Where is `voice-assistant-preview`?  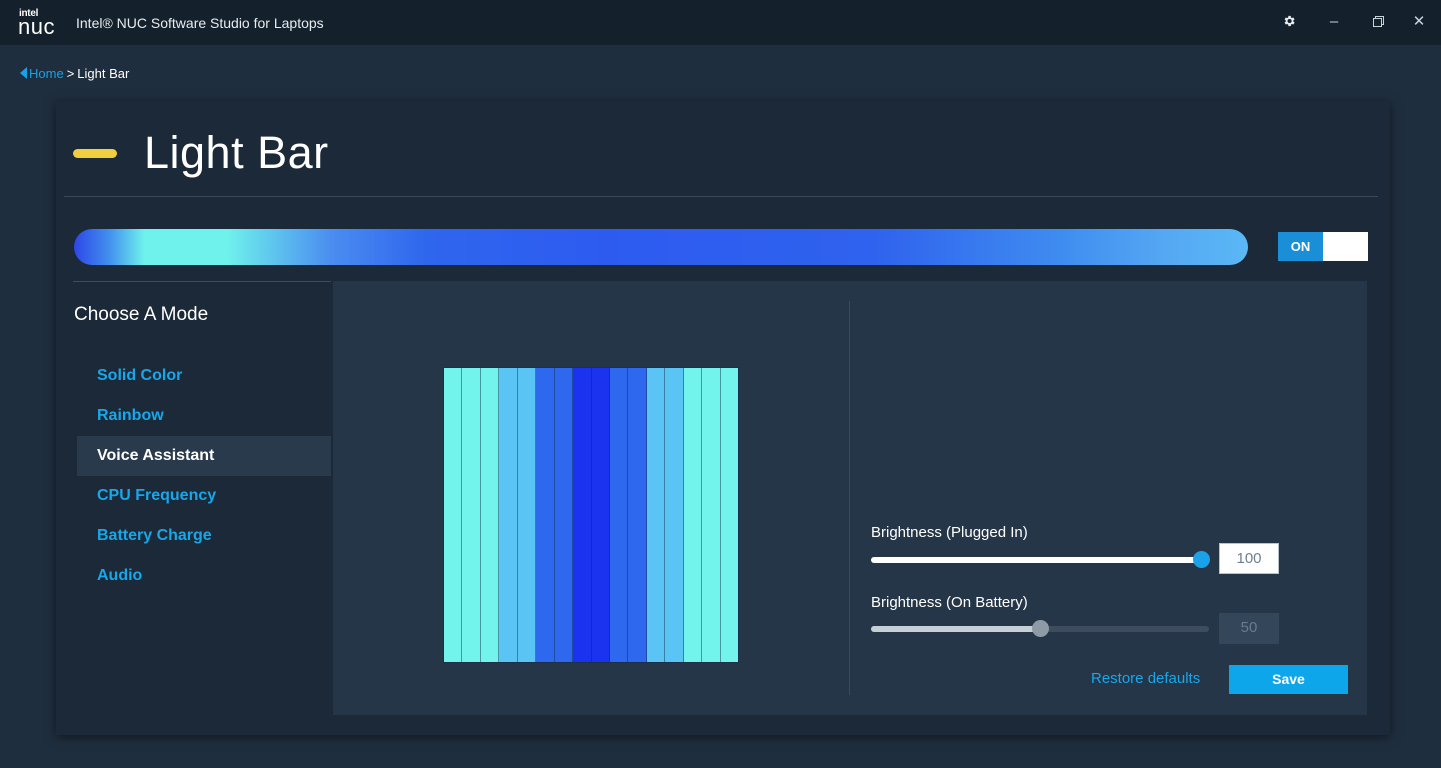
voice-assistant-preview is located at coordinates (591, 515).